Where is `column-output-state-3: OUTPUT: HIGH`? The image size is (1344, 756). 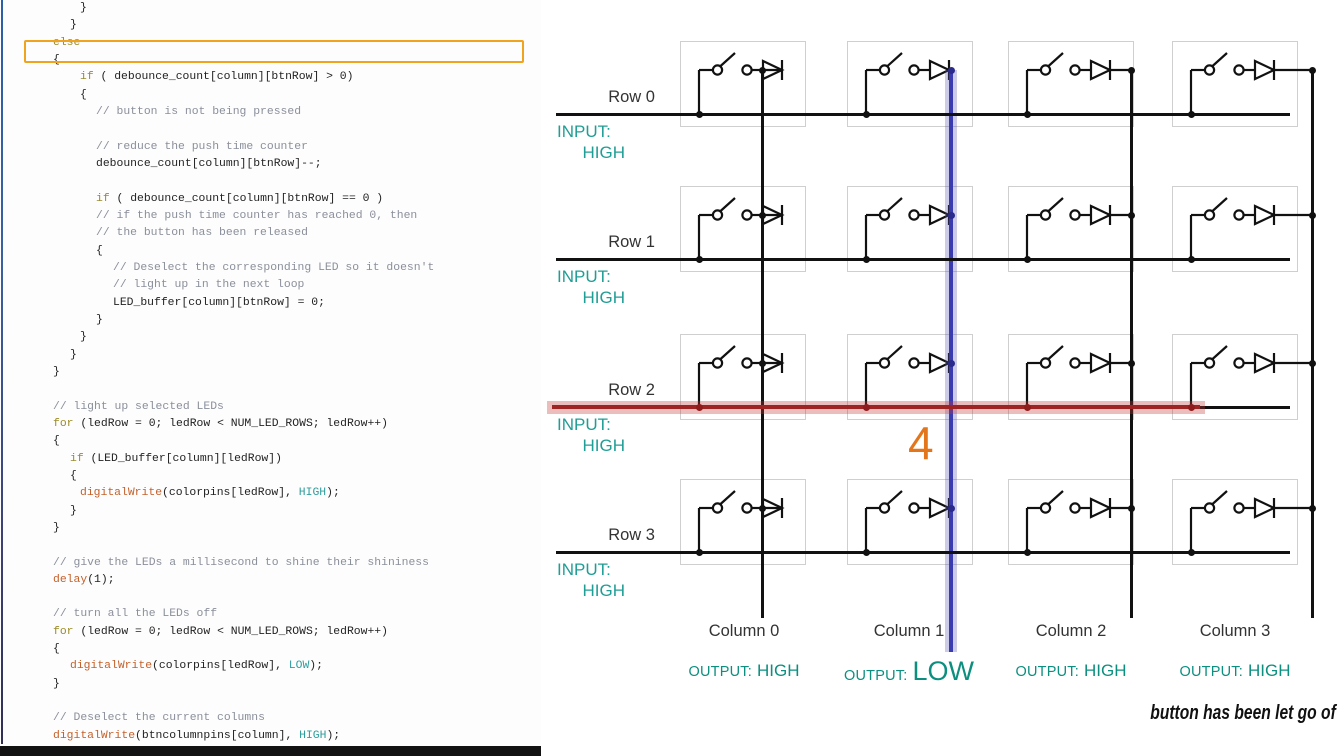 column-output-state-3: OUTPUT: HIGH is located at coordinates (1235, 671).